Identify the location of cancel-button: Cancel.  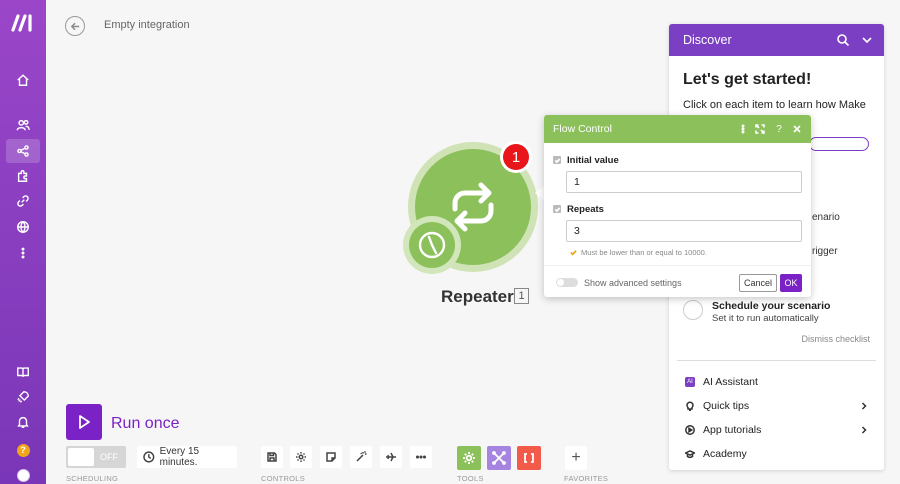
(758, 283).